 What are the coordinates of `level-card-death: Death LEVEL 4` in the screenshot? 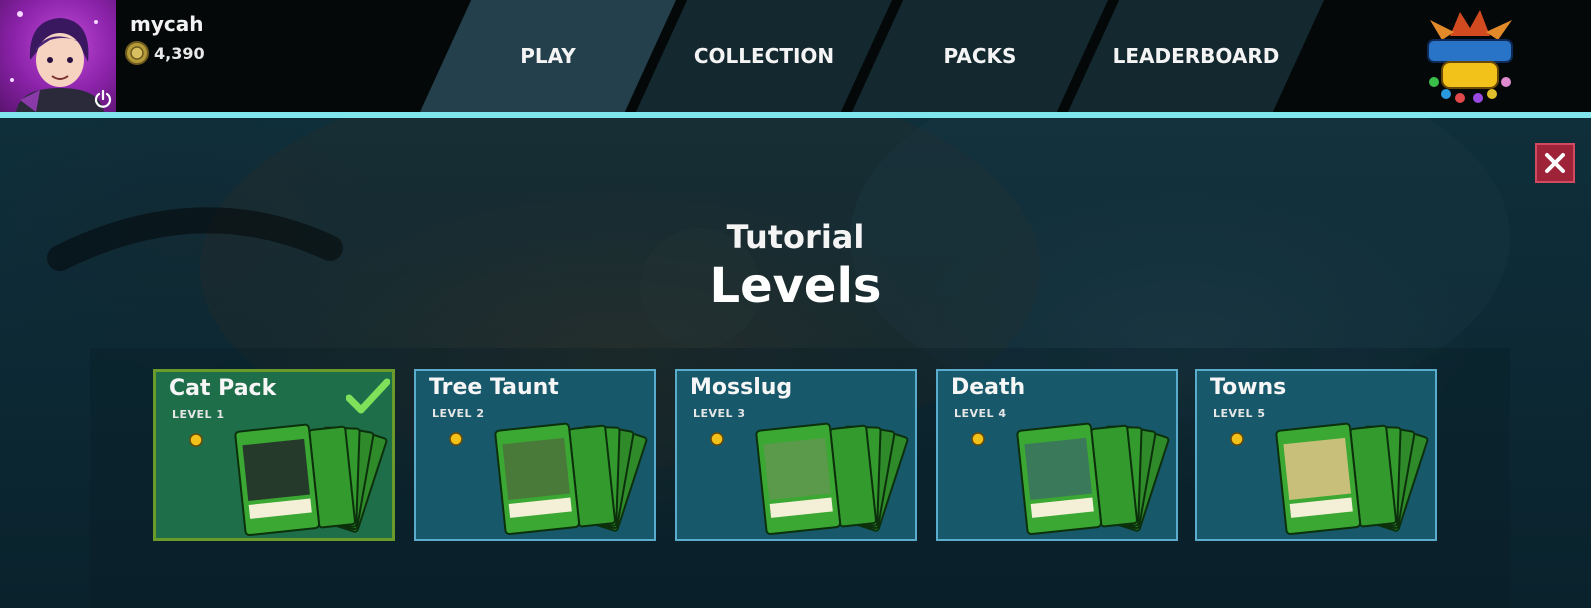 It's located at (1057, 455).